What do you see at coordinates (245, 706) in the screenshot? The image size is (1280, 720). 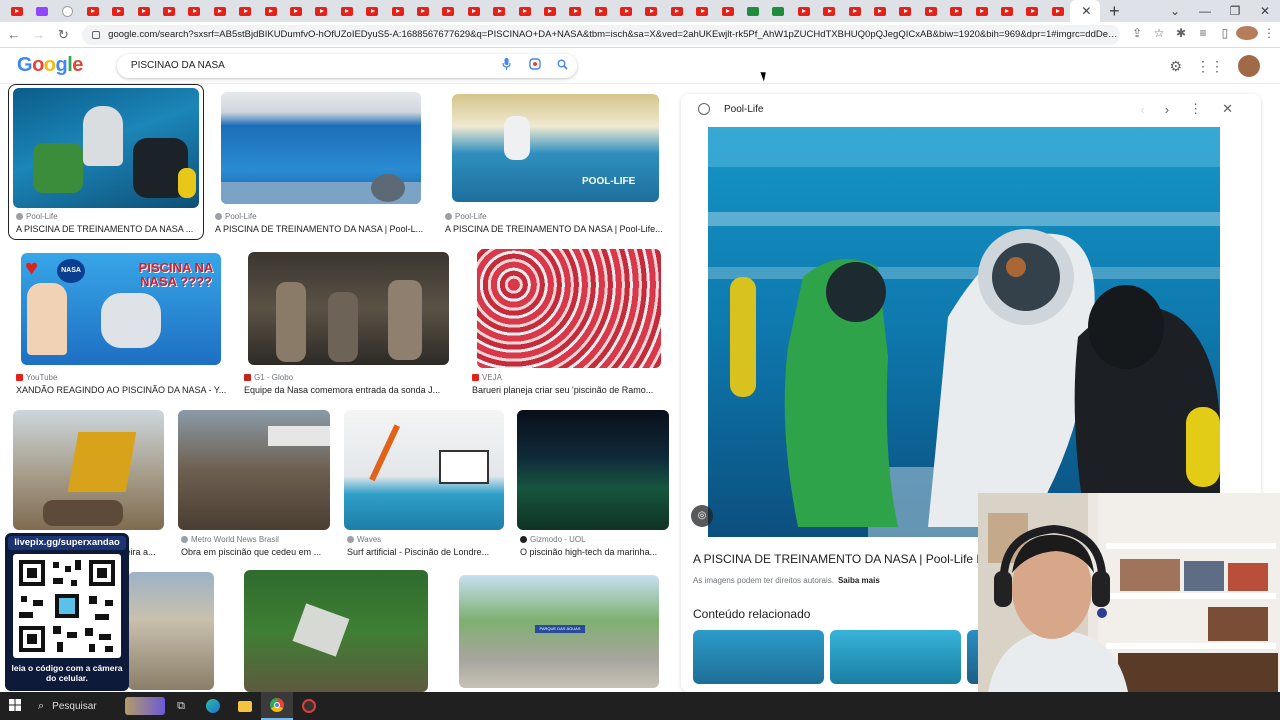 I see `file-explorer-icon` at bounding box center [245, 706].